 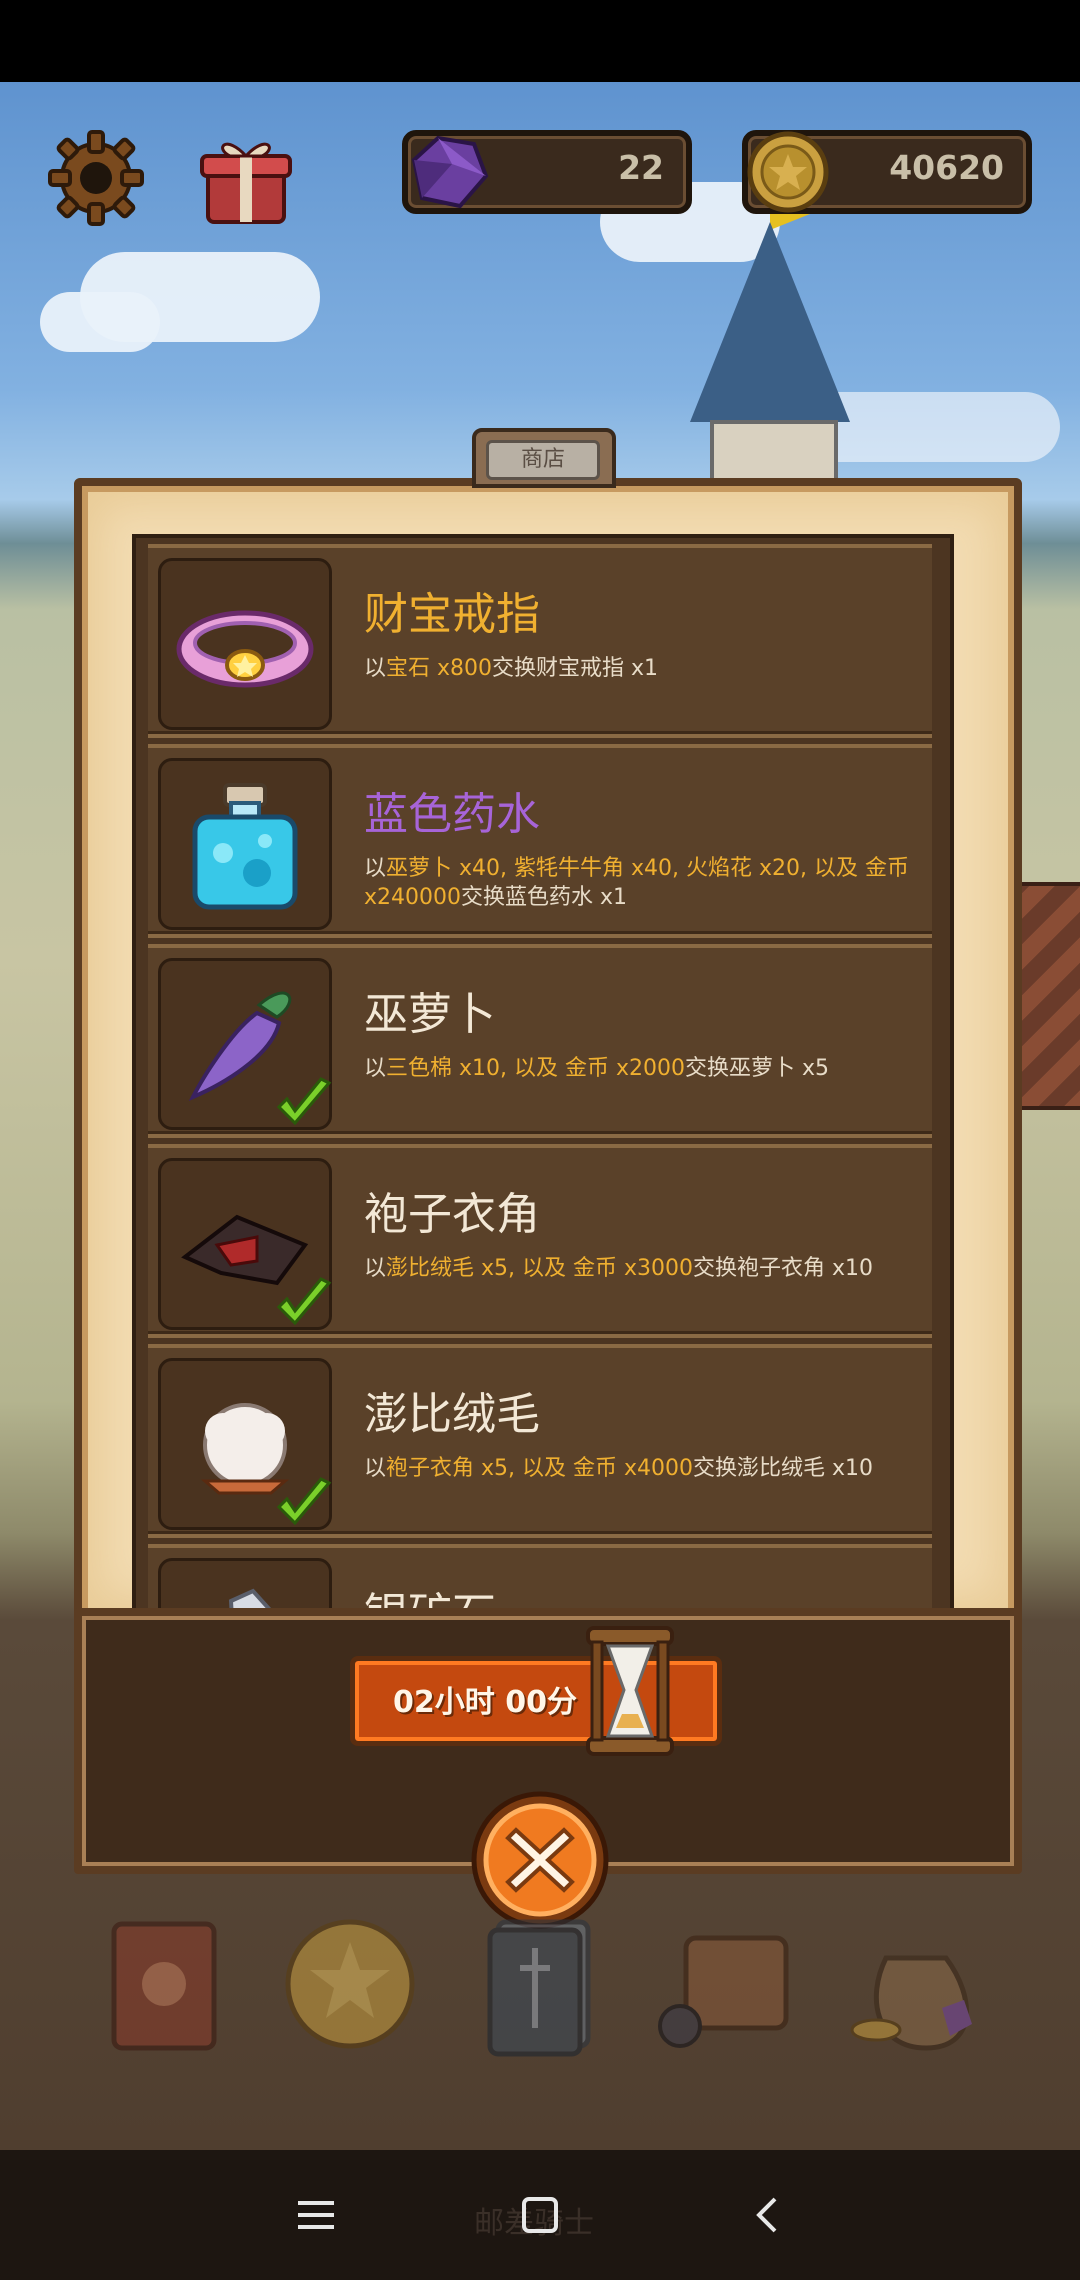 What do you see at coordinates (452, 614) in the screenshot?
I see `item-title: 财宝戒指` at bounding box center [452, 614].